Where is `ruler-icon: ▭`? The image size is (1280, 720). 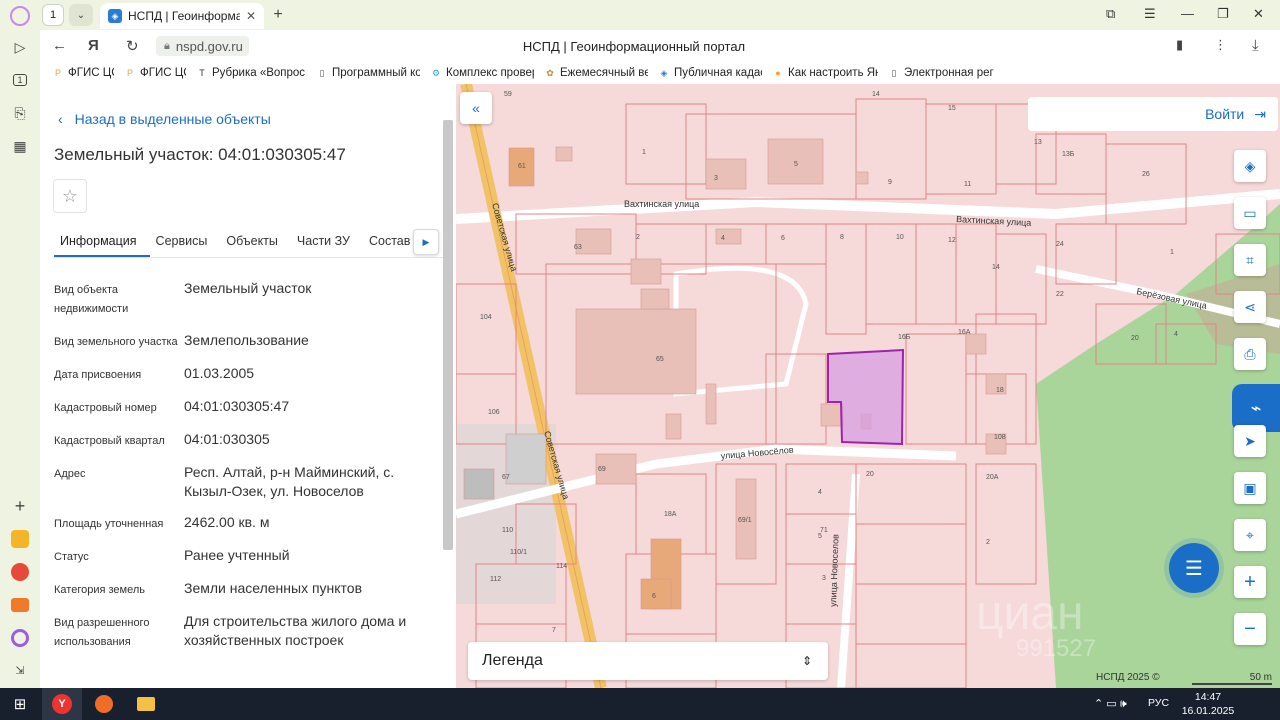 ruler-icon: ▭ is located at coordinates (1250, 213).